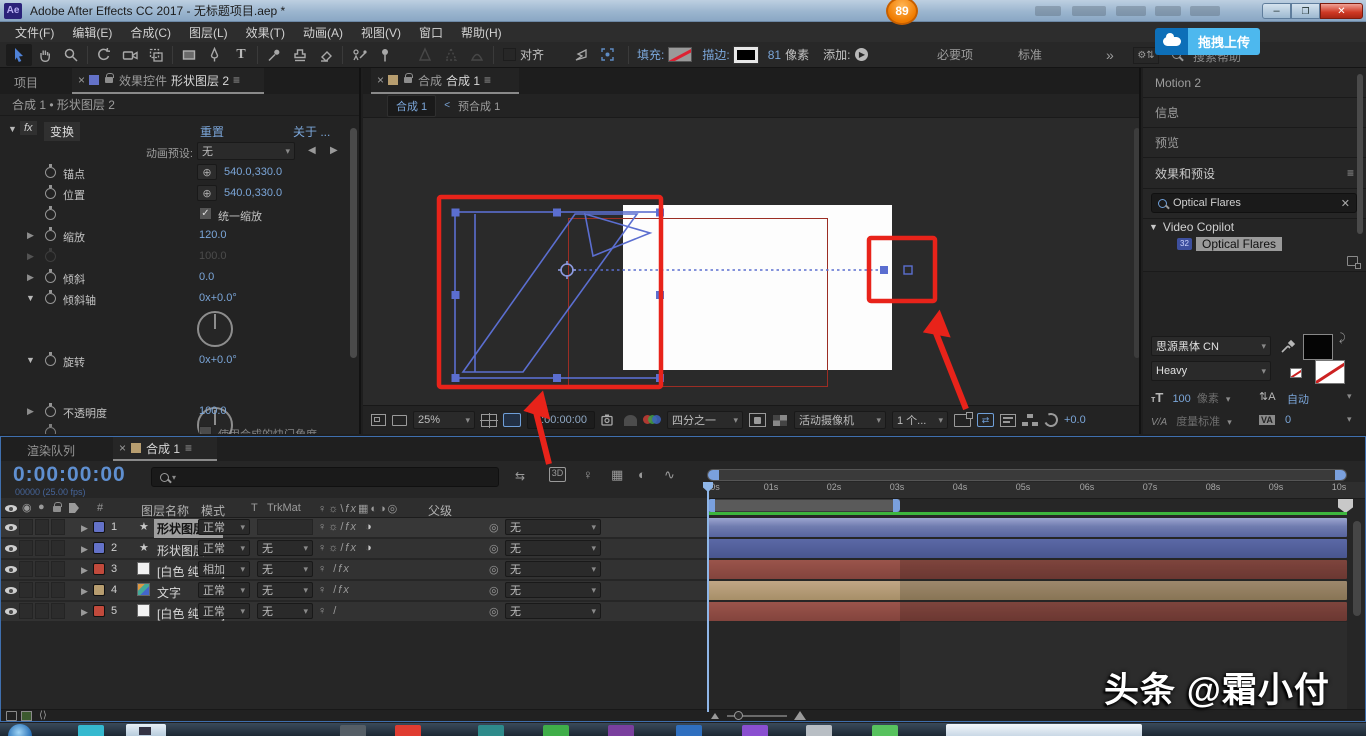  I want to click on fast-preview-icon, so click(757, 420).